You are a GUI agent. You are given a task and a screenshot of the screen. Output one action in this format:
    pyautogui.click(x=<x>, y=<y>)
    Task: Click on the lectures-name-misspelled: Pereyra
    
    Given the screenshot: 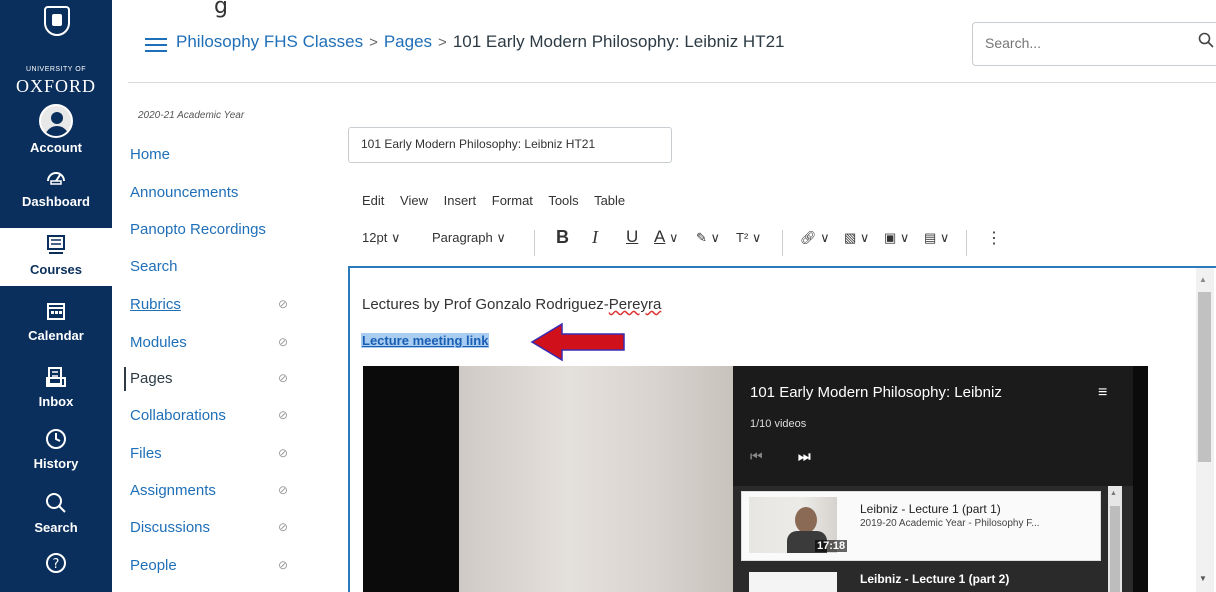 What is the action you would take?
    pyautogui.click(x=635, y=304)
    